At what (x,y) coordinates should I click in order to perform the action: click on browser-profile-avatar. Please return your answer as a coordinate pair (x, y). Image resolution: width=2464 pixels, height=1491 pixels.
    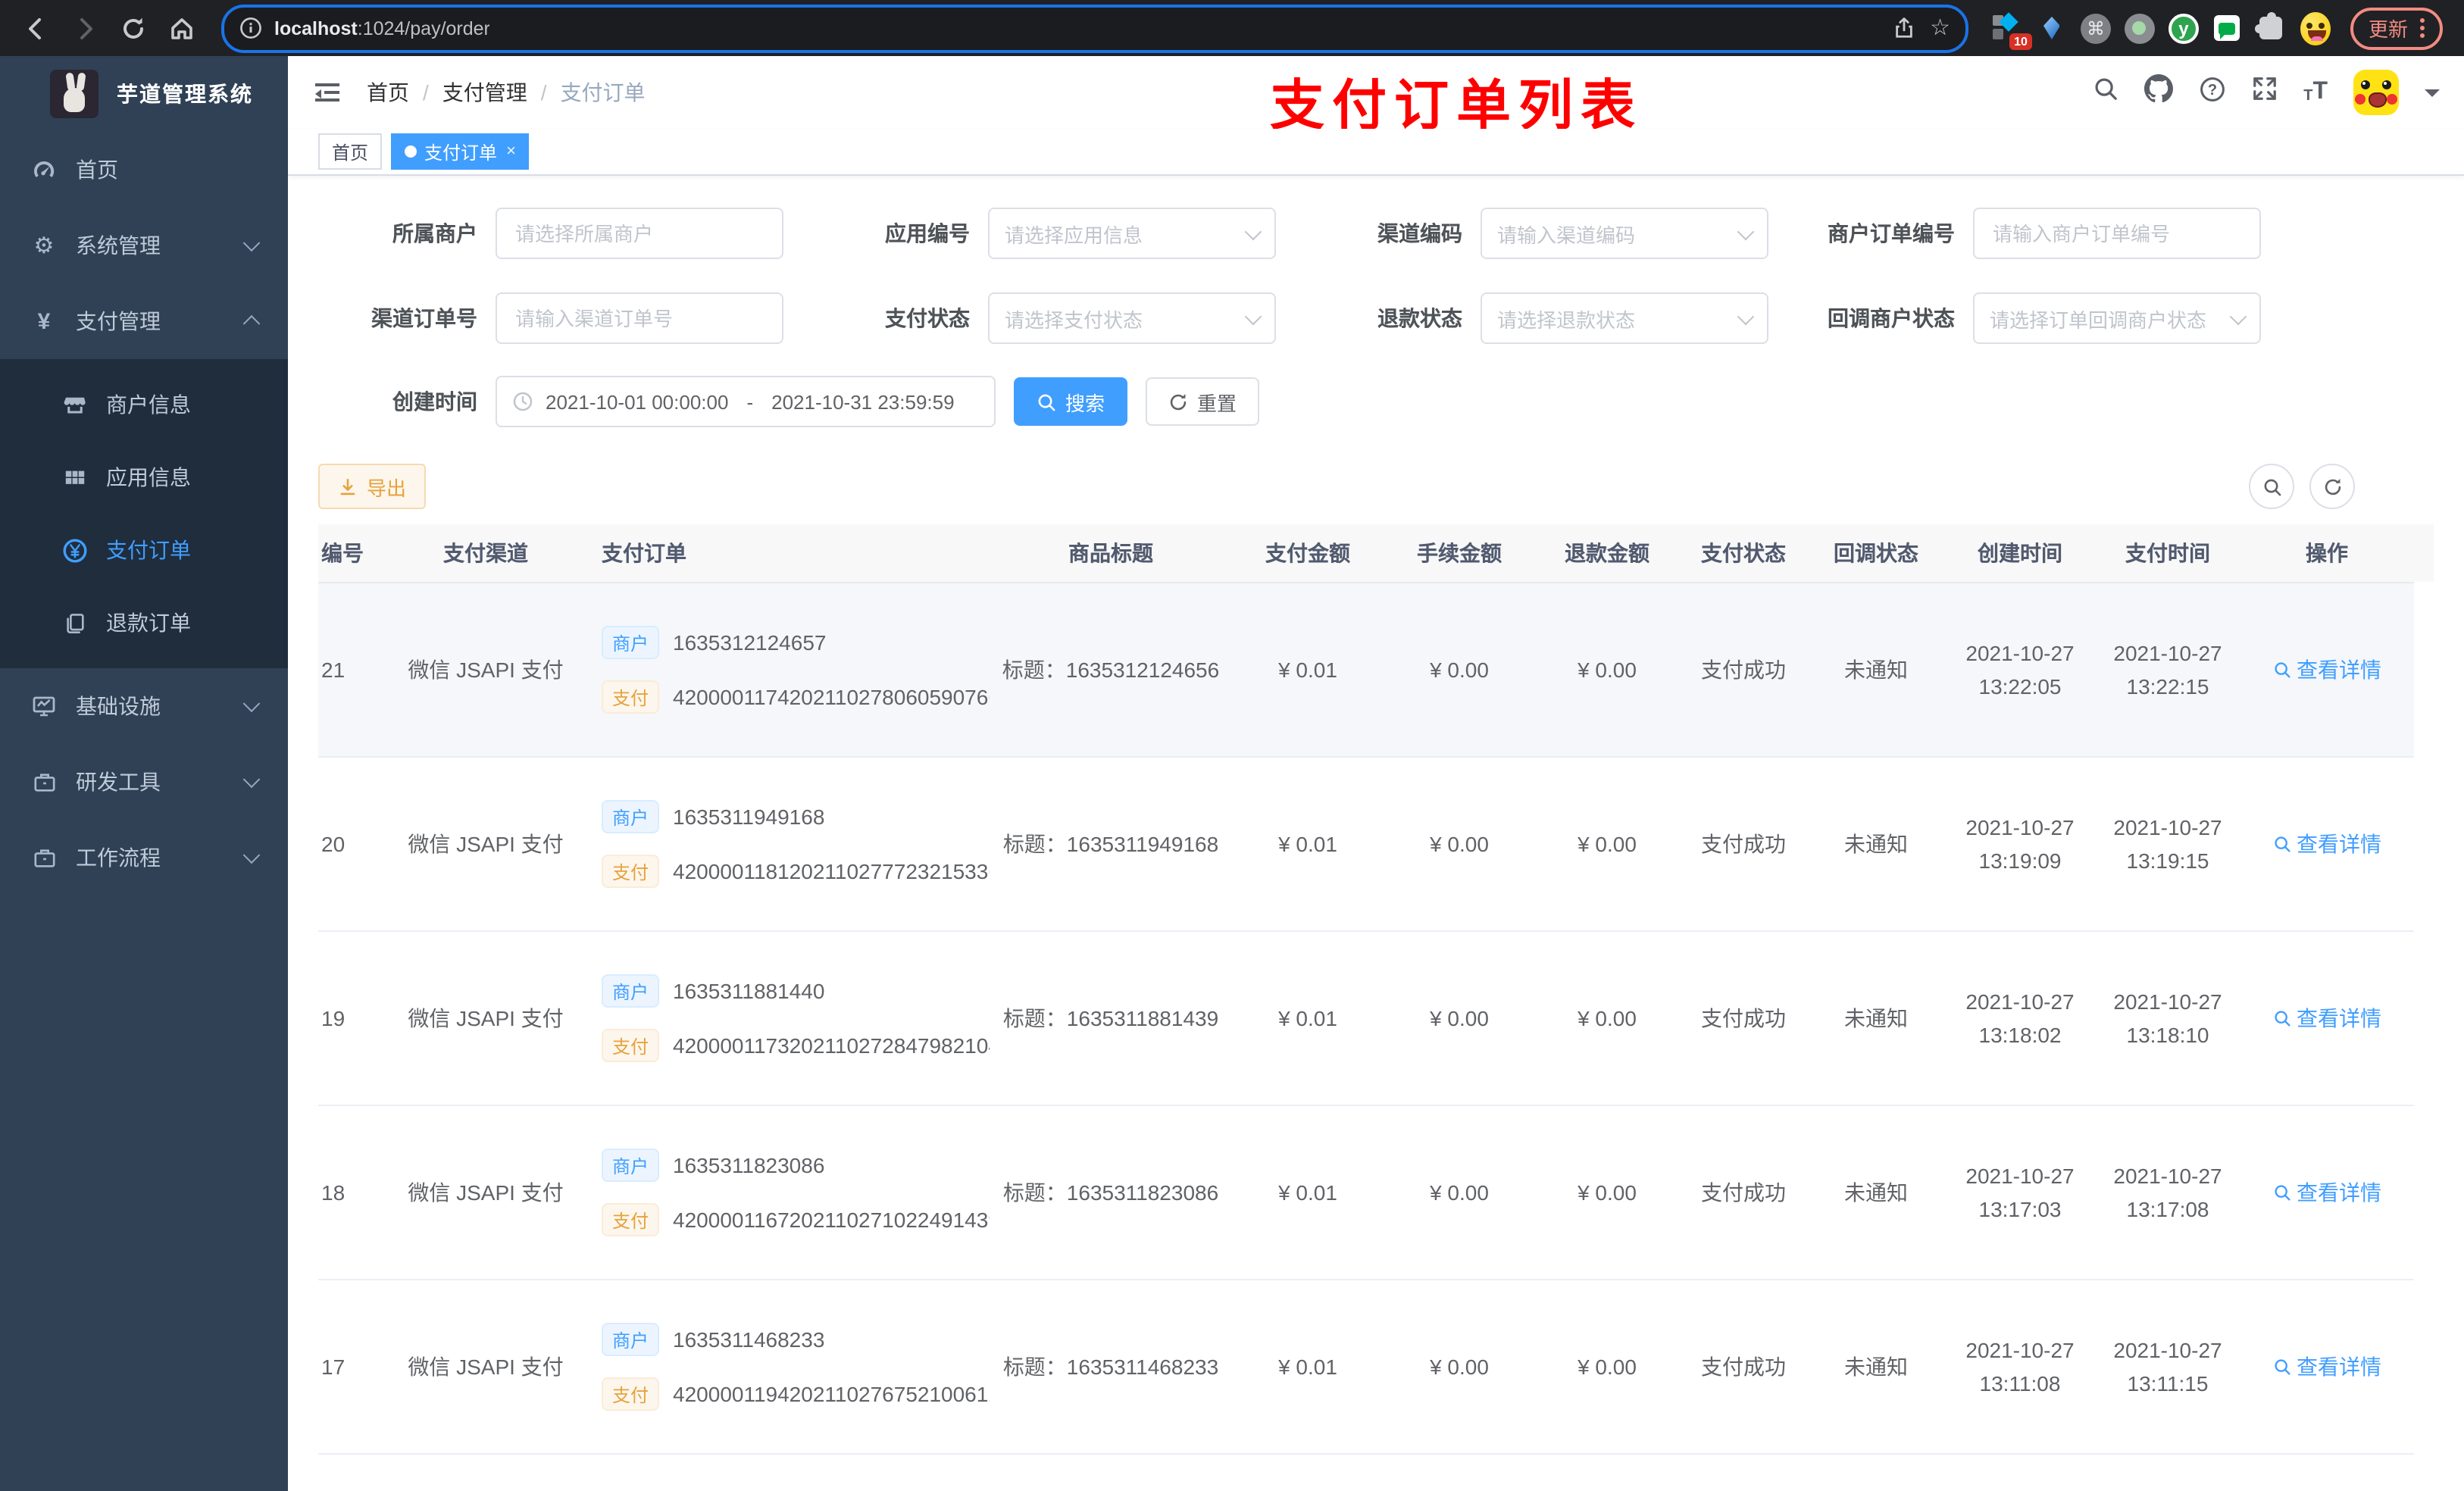
    Looking at the image, I should click on (2315, 28).